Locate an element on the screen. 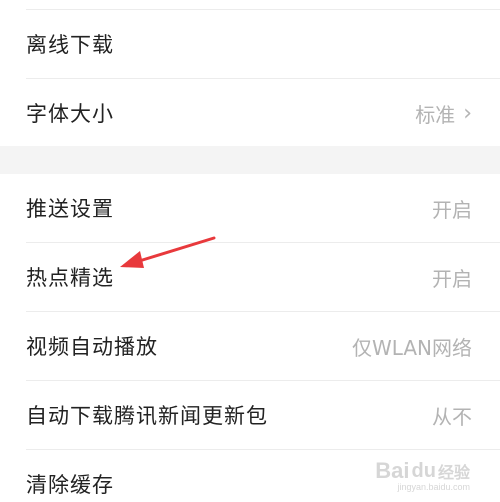 The width and height of the screenshot is (500, 502). section-gap is located at coordinates (250, 160).